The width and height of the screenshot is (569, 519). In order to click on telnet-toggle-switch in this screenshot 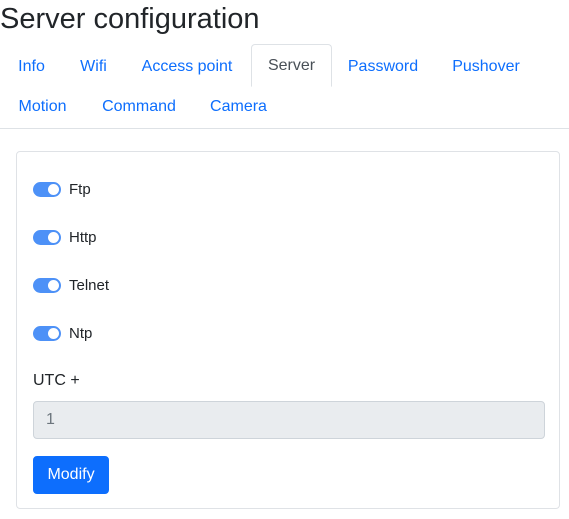, I will do `click(47, 285)`.